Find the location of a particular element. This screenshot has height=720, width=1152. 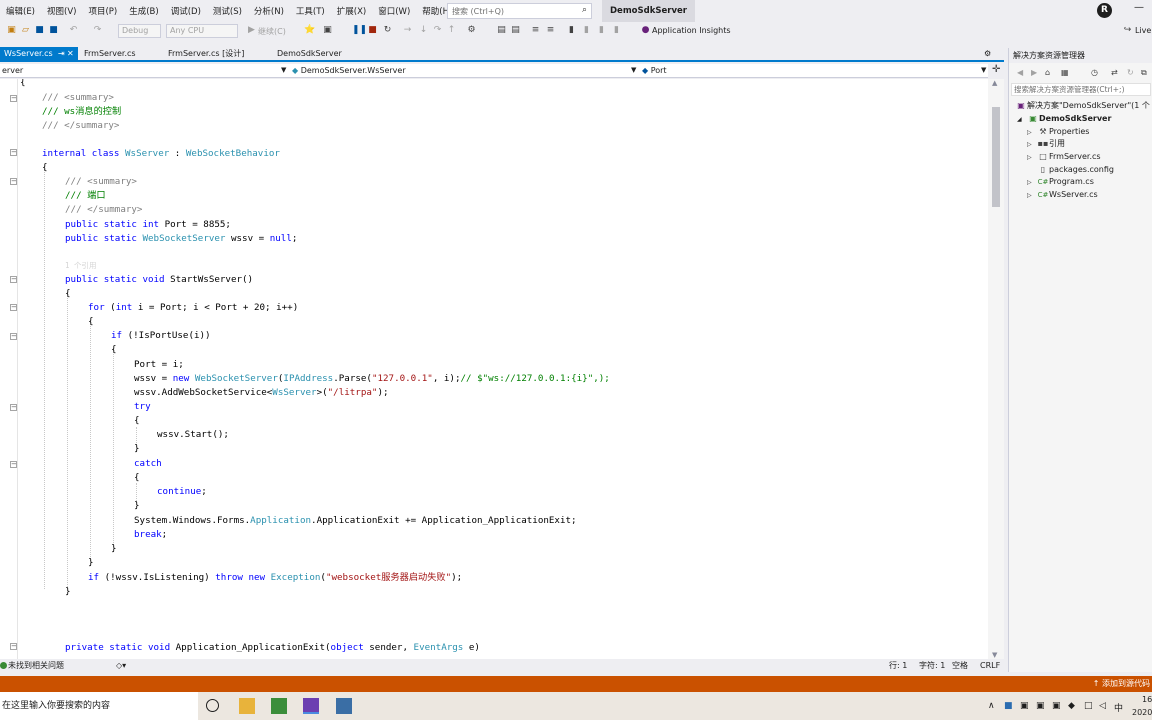

tree-item-references: ▷ ▪▪引用 is located at coordinates (1046, 144).